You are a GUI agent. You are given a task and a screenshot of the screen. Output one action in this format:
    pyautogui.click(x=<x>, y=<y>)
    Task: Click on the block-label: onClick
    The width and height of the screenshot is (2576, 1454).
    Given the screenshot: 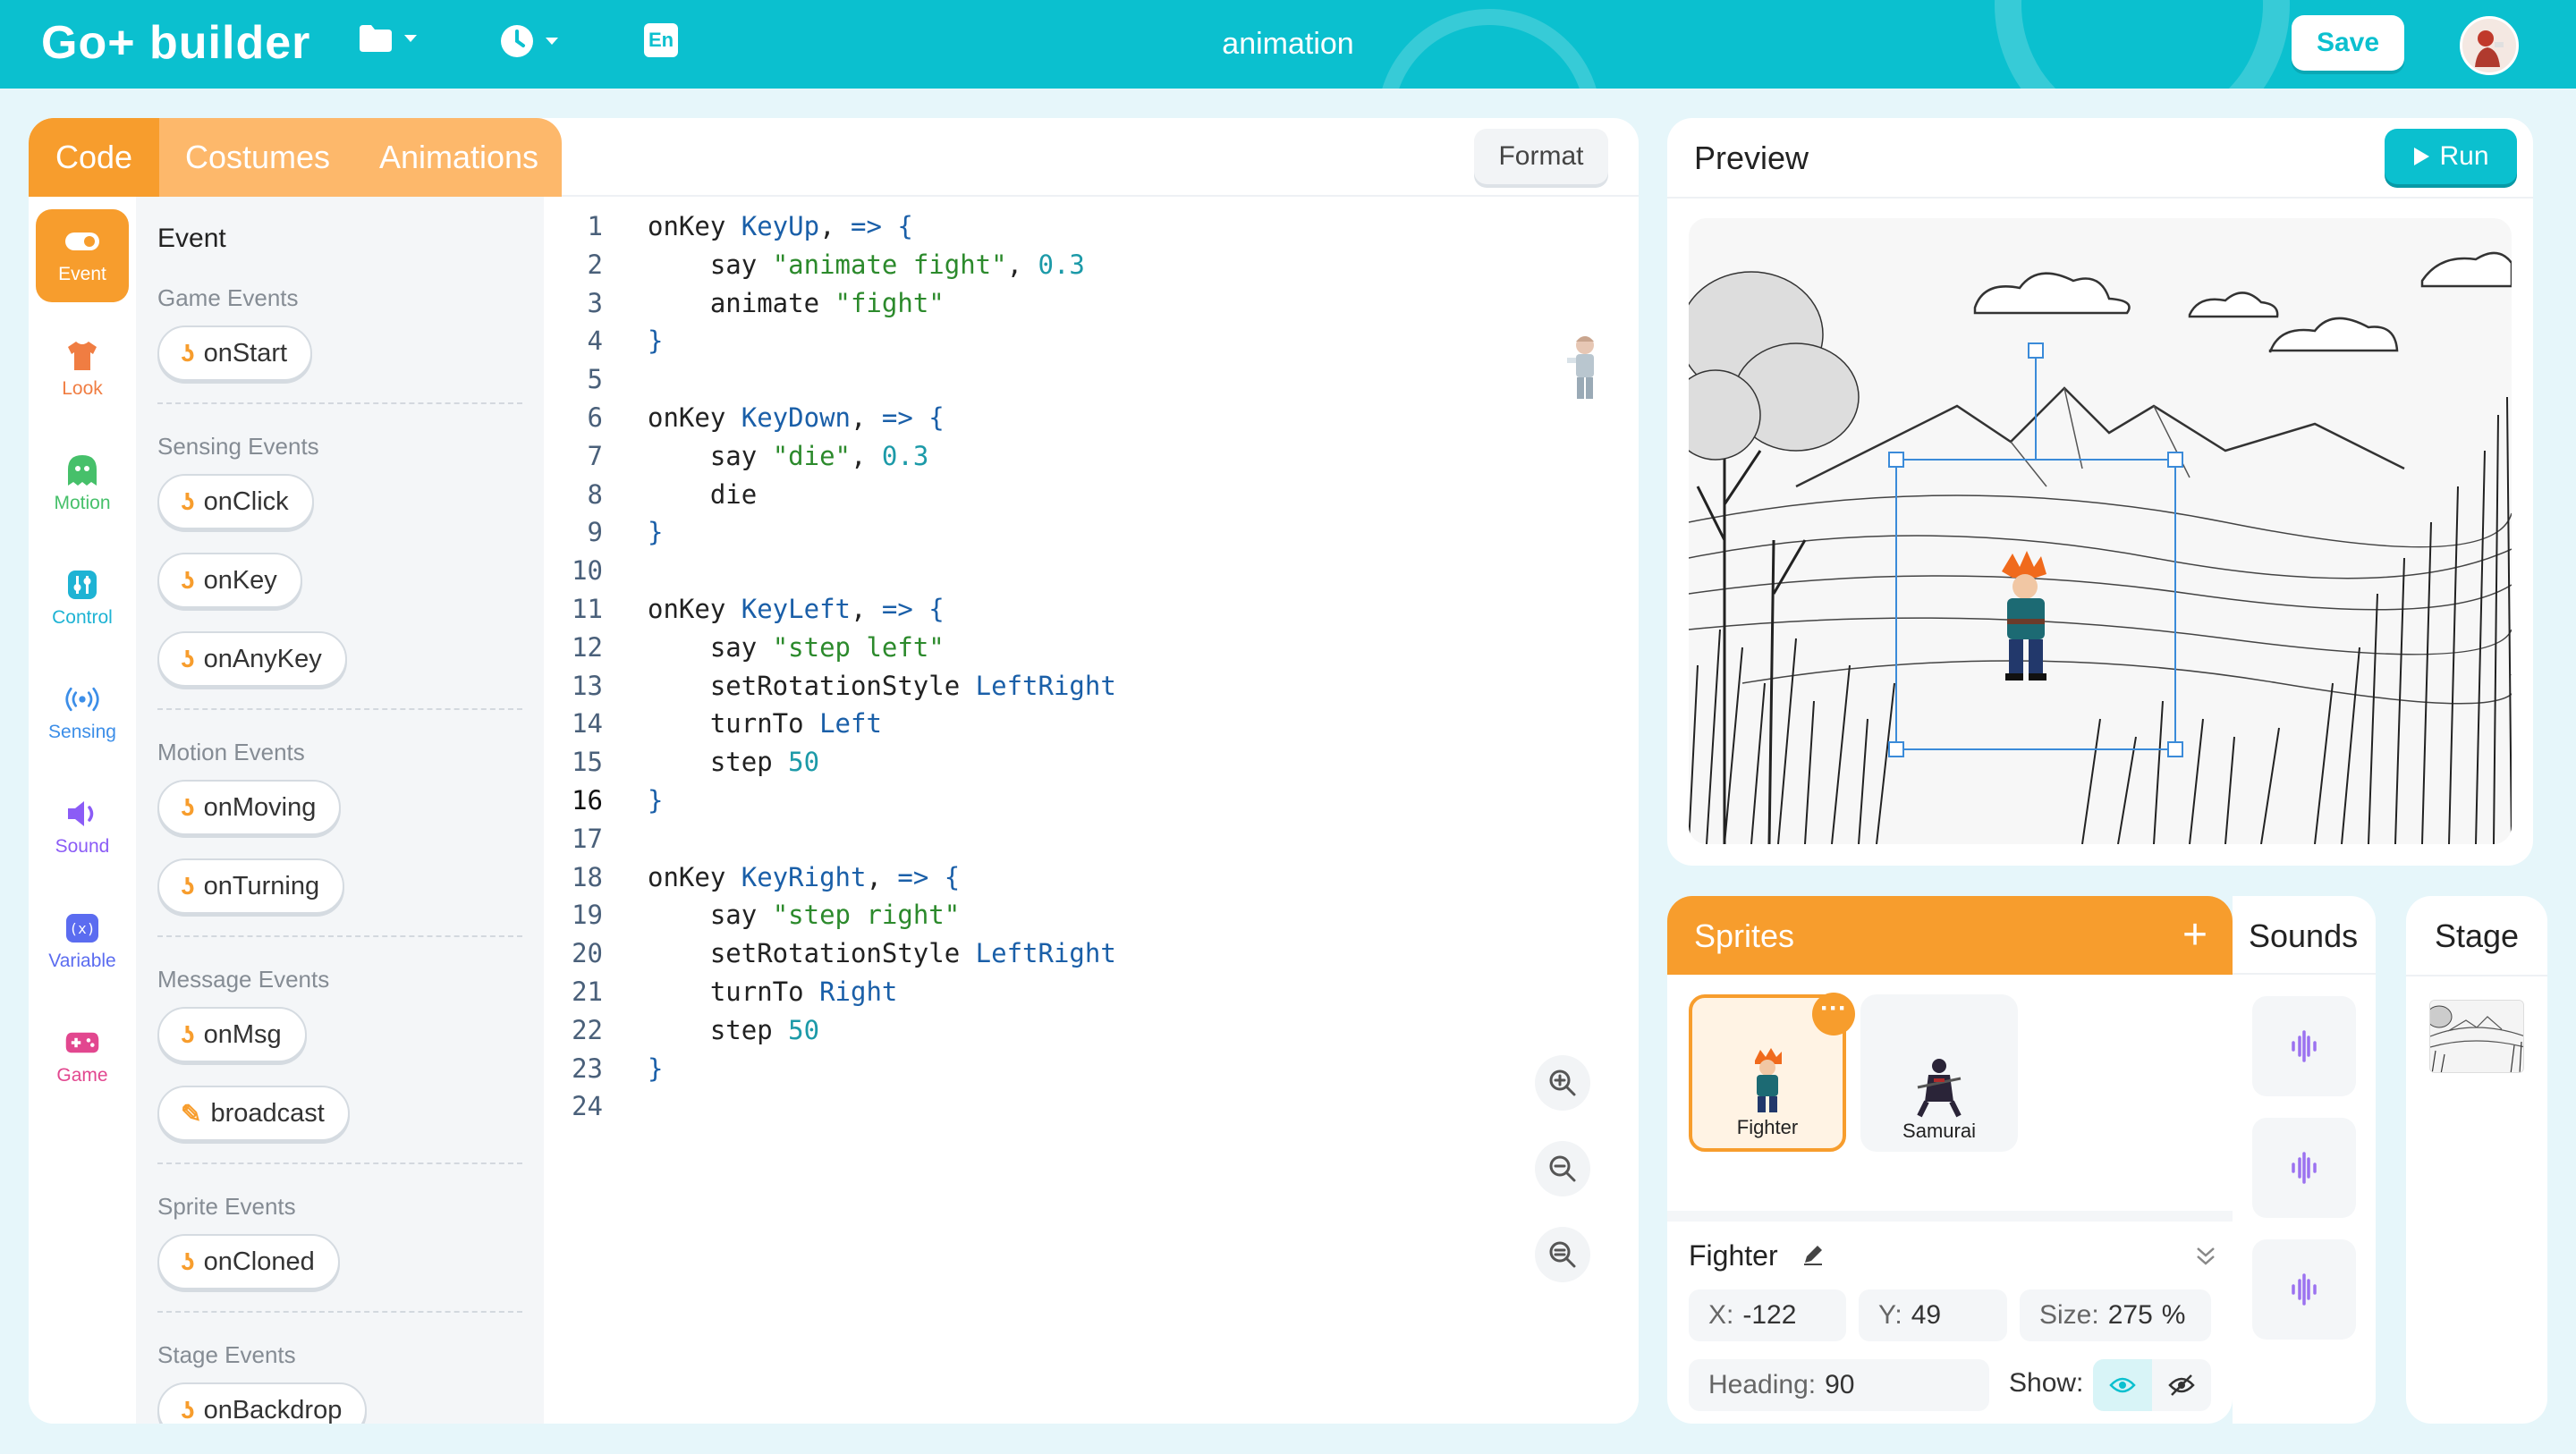 What is the action you would take?
    pyautogui.click(x=246, y=501)
    